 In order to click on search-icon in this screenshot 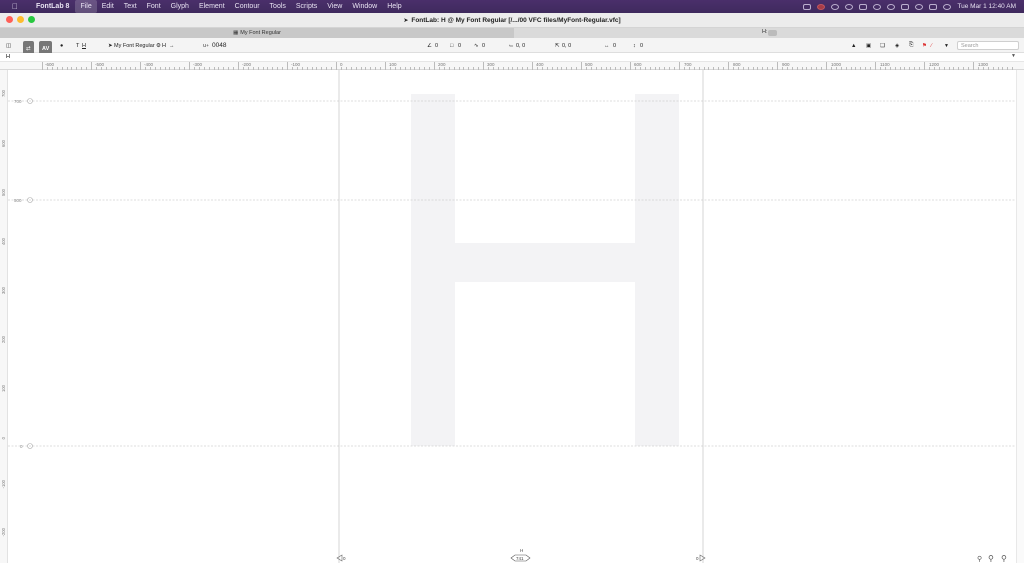, I will do `click(919, 6)`.